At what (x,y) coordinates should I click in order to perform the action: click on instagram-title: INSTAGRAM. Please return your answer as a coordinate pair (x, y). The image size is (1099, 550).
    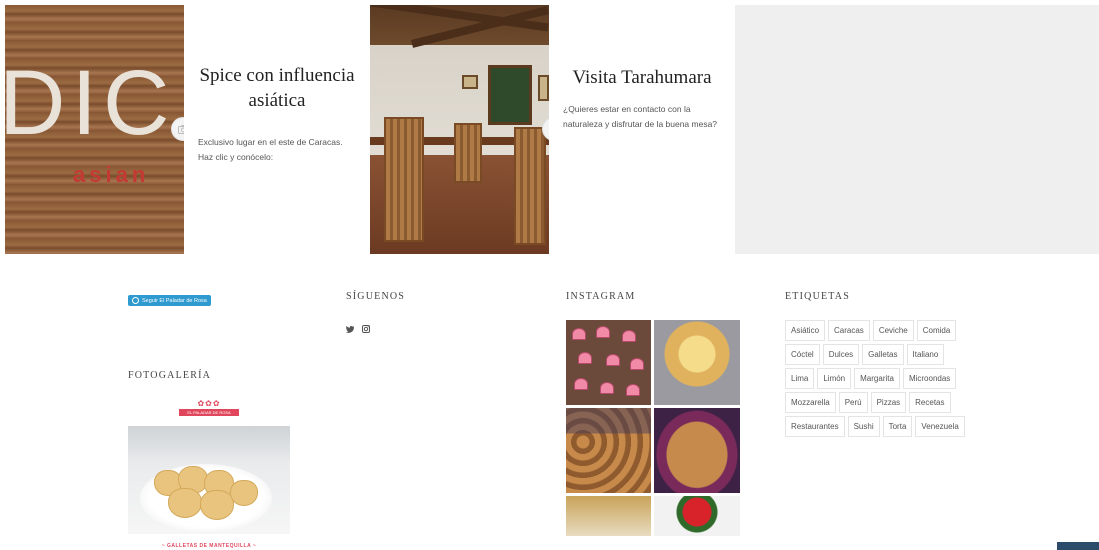
    Looking at the image, I should click on (601, 296).